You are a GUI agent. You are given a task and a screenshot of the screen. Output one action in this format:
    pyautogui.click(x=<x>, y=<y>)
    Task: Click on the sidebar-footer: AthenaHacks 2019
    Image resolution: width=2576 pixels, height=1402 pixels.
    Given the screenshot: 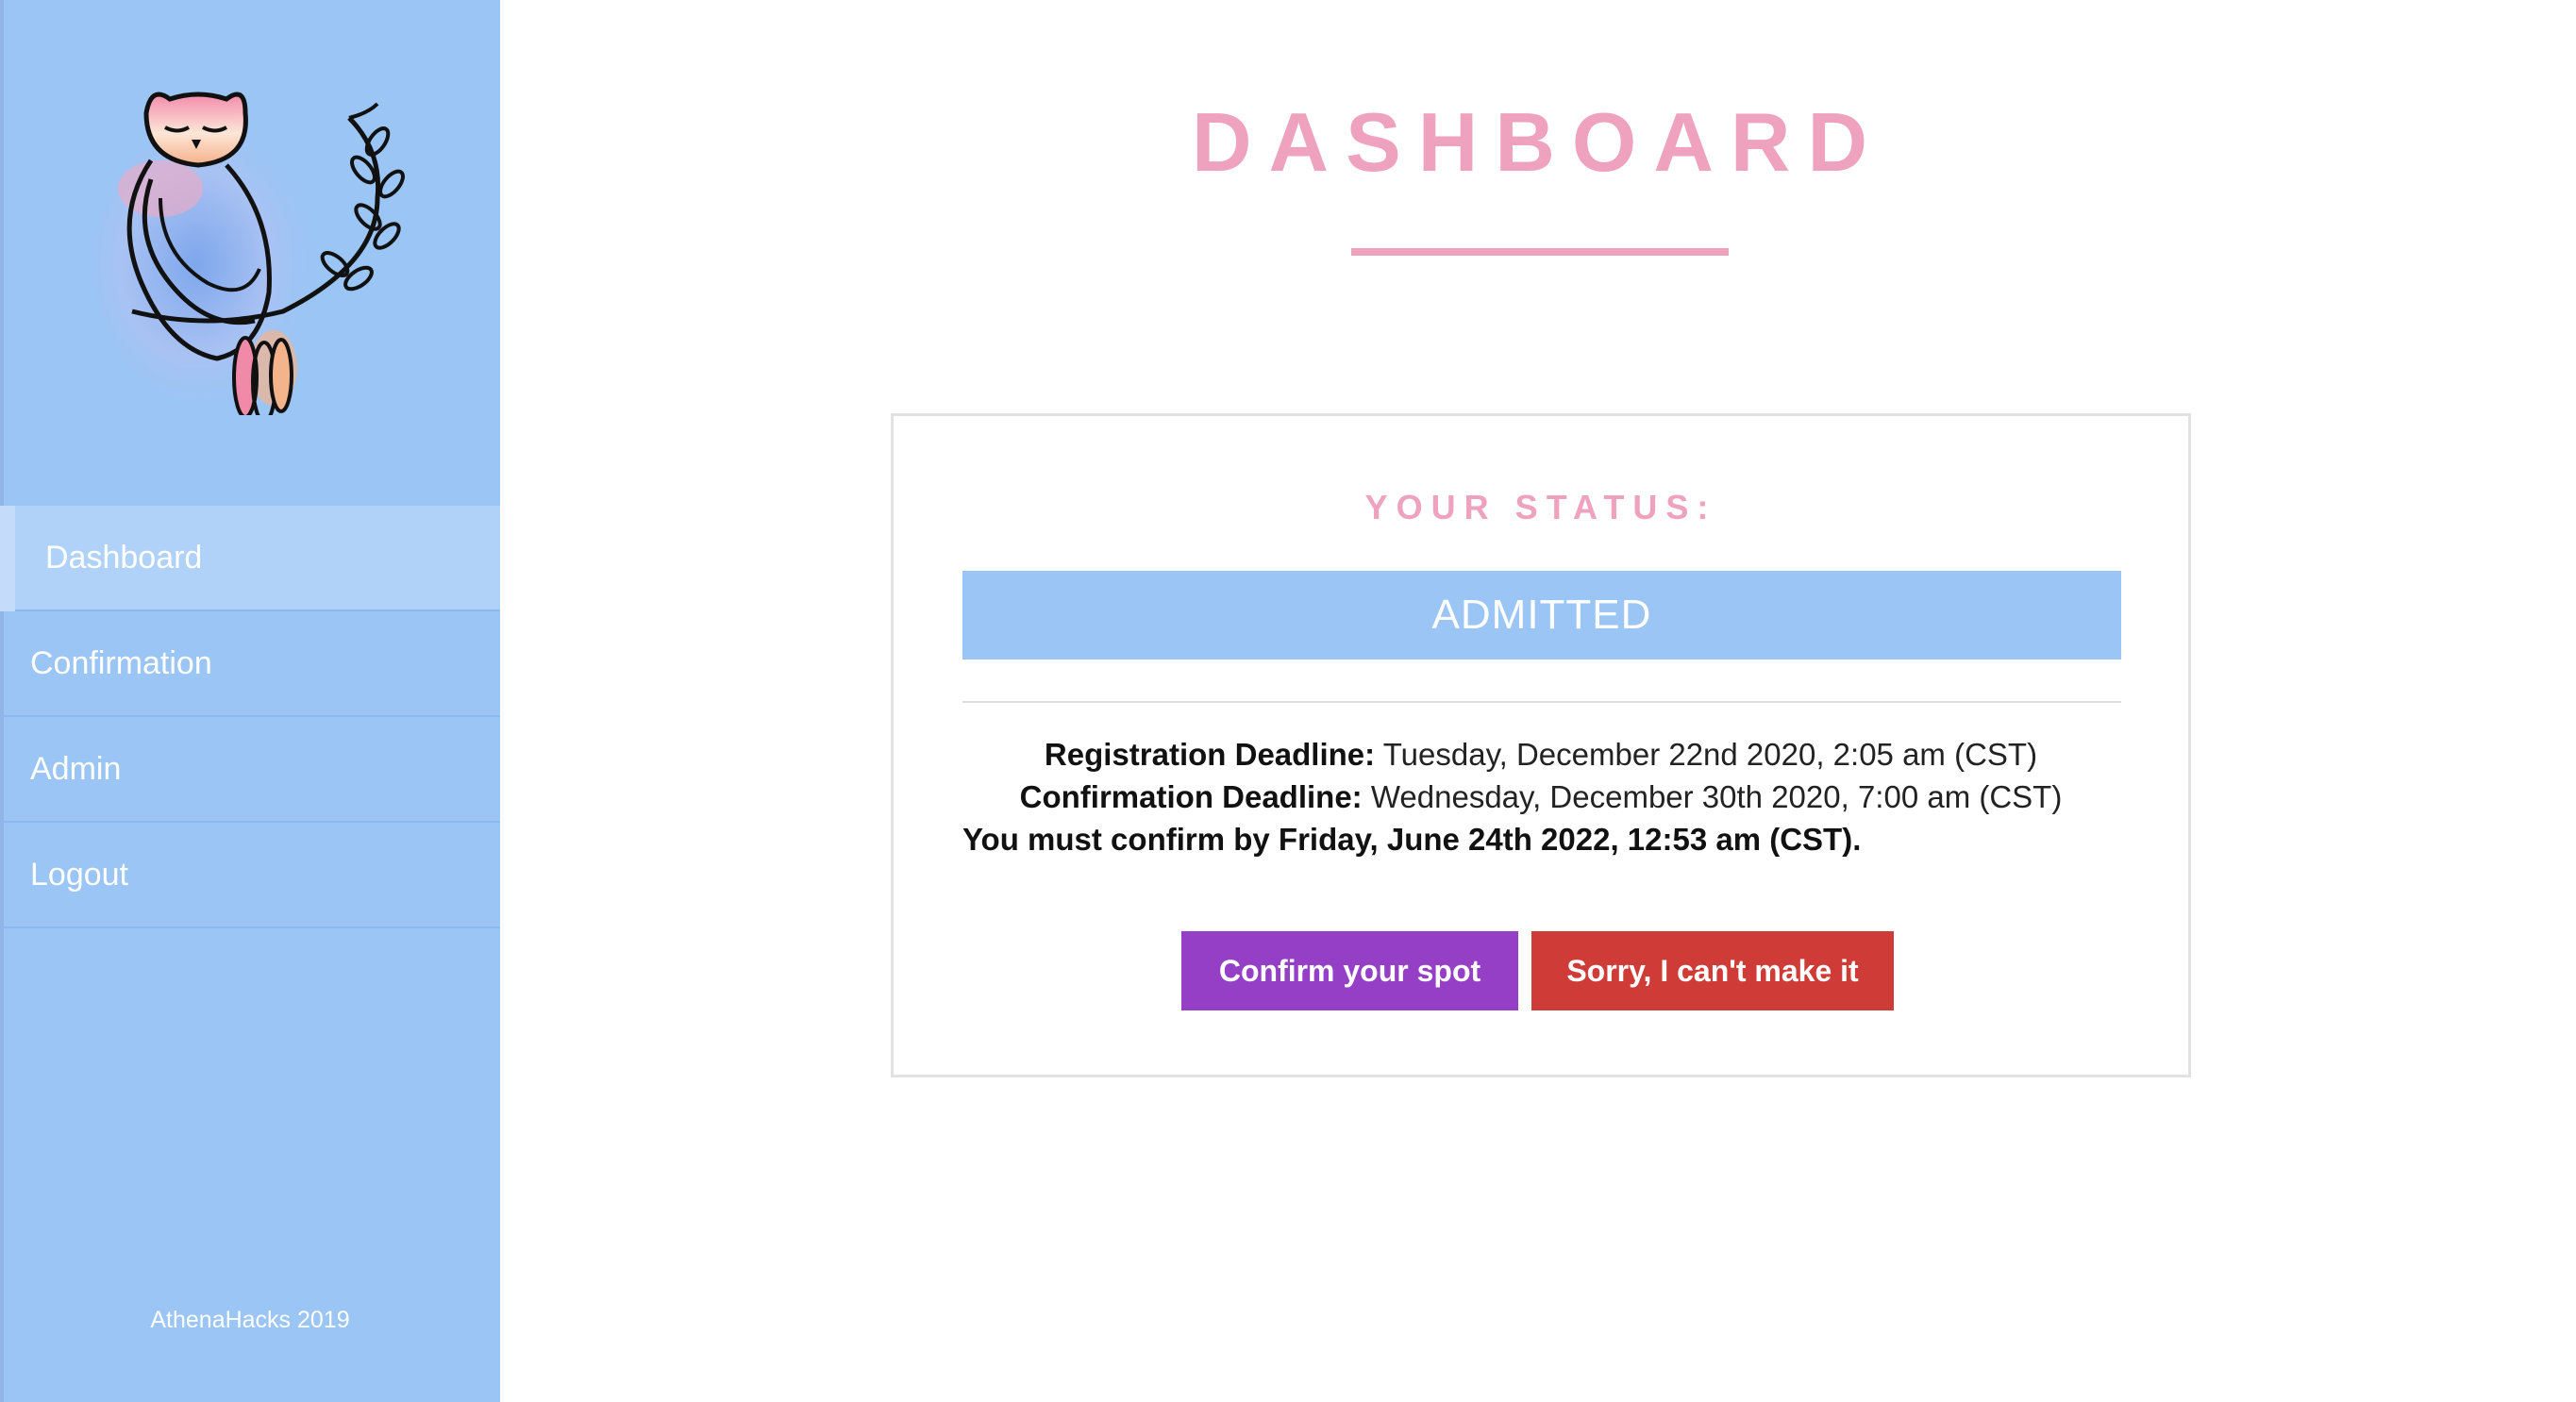 What is the action you would take?
    pyautogui.click(x=250, y=1320)
    